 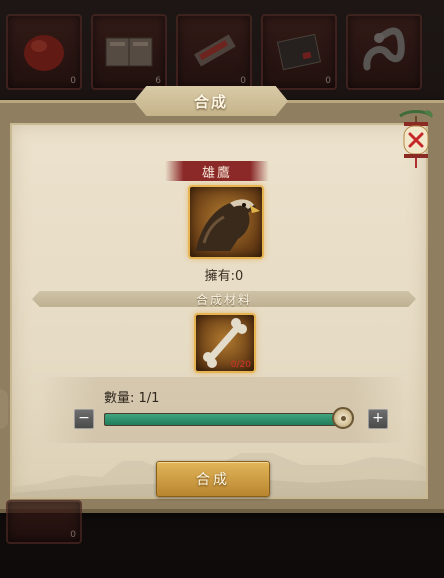 I want to click on side-handle, so click(x=4, y=409).